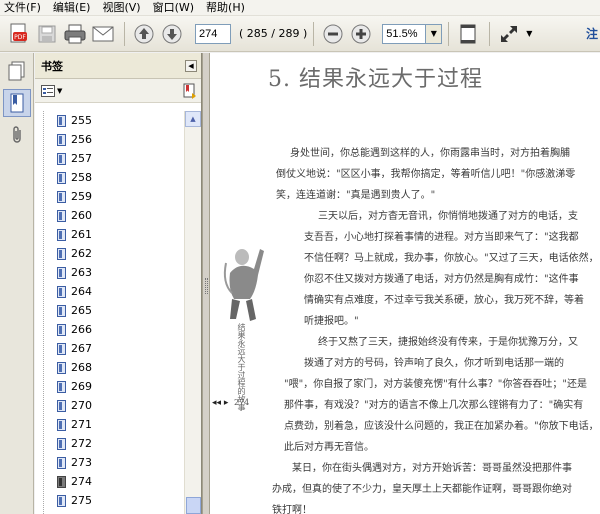 Image resolution: width=600 pixels, height=514 pixels. Describe the element at coordinates (110, 443) in the screenshot. I see `bookmark-item: 272` at that location.